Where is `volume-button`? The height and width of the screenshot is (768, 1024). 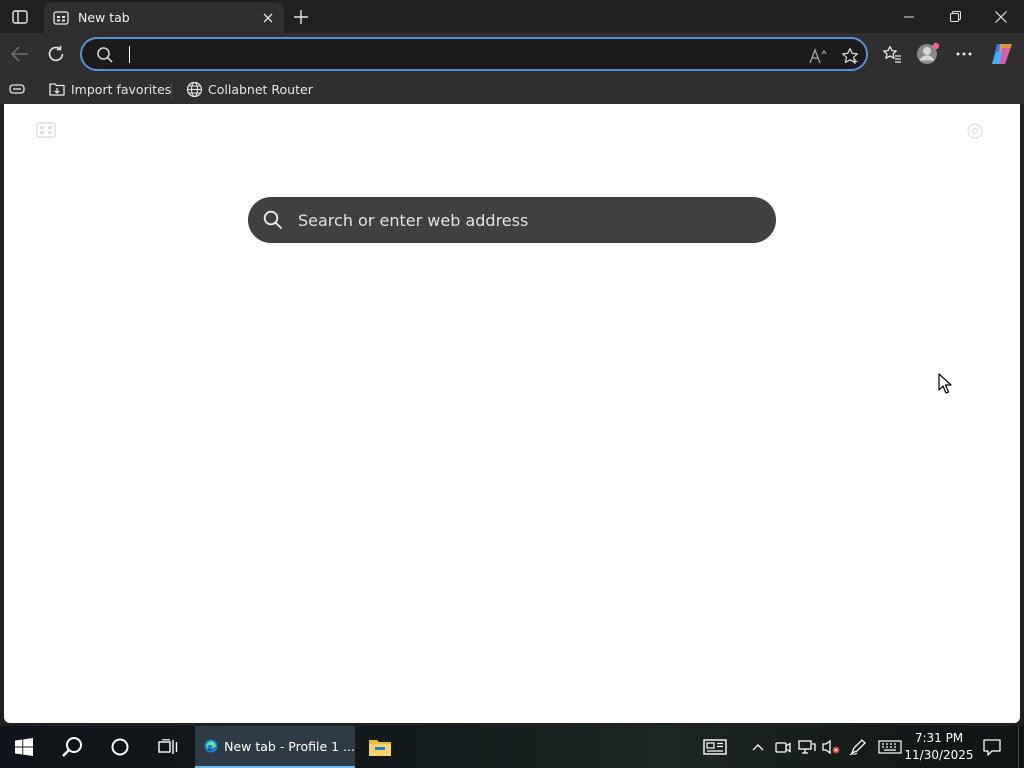 volume-button is located at coordinates (831, 747).